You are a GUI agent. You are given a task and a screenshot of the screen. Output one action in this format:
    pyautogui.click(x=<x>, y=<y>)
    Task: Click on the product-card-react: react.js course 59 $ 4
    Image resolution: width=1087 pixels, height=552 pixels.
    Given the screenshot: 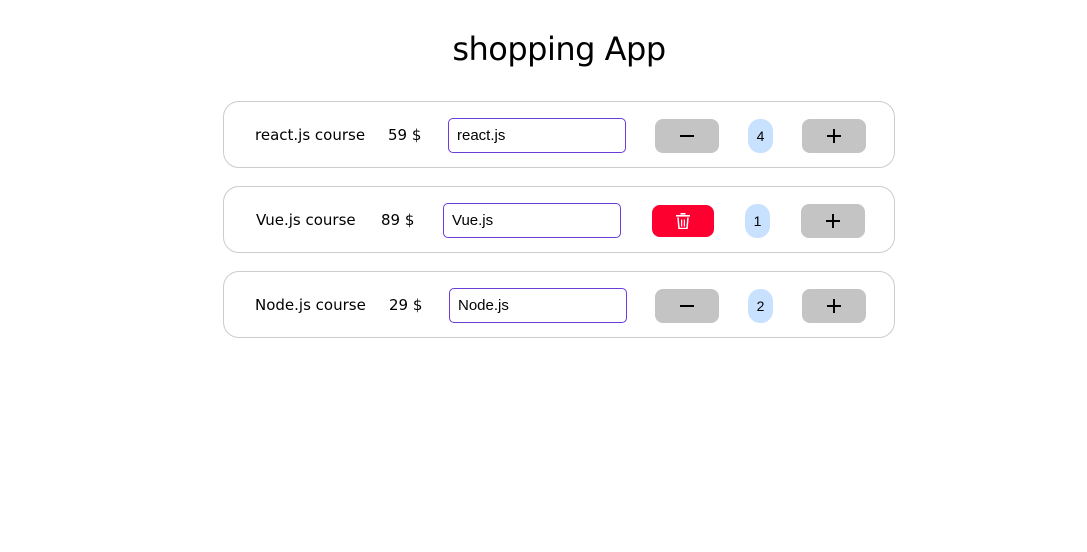 What is the action you would take?
    pyautogui.click(x=559, y=134)
    